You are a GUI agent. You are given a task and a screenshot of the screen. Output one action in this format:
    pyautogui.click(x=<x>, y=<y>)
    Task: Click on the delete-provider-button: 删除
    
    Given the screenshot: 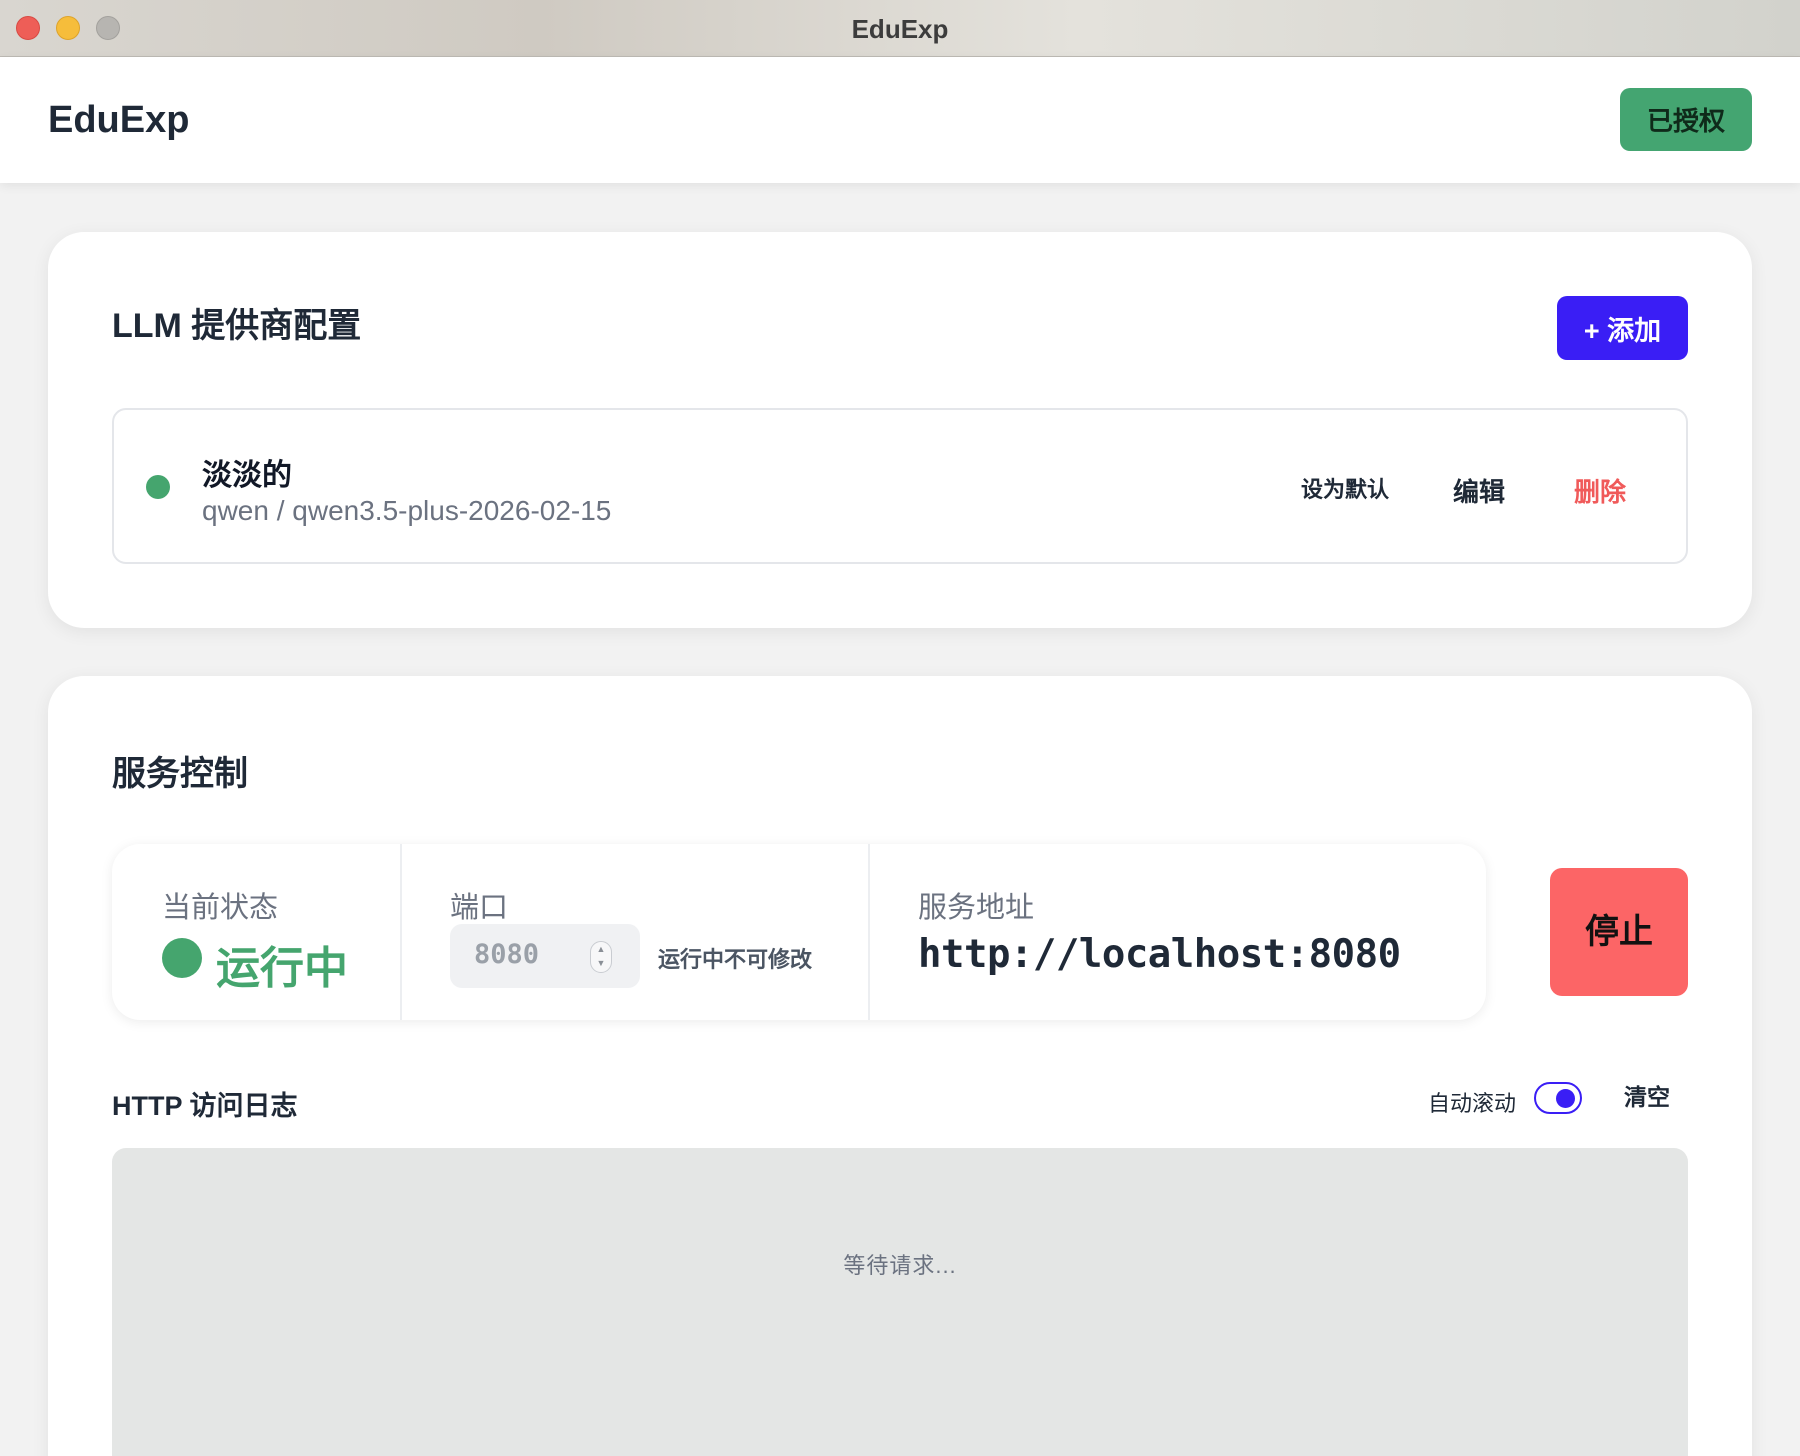 What is the action you would take?
    pyautogui.click(x=1600, y=490)
    